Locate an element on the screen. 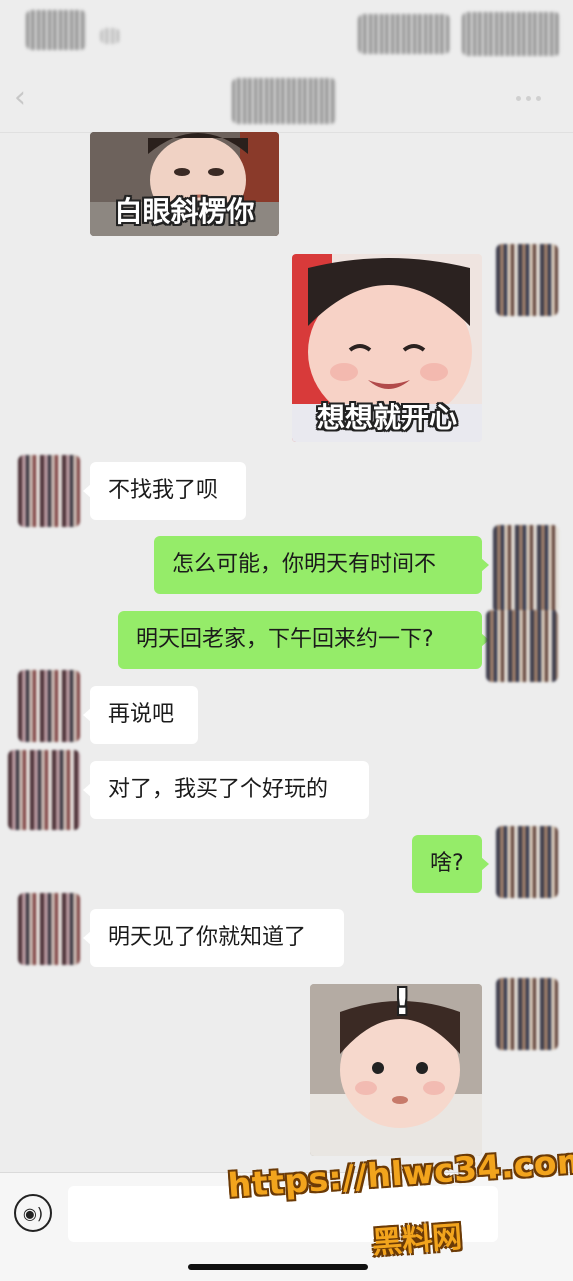  text-message: 对了，我买了个好玩的 is located at coordinates (226, 790).